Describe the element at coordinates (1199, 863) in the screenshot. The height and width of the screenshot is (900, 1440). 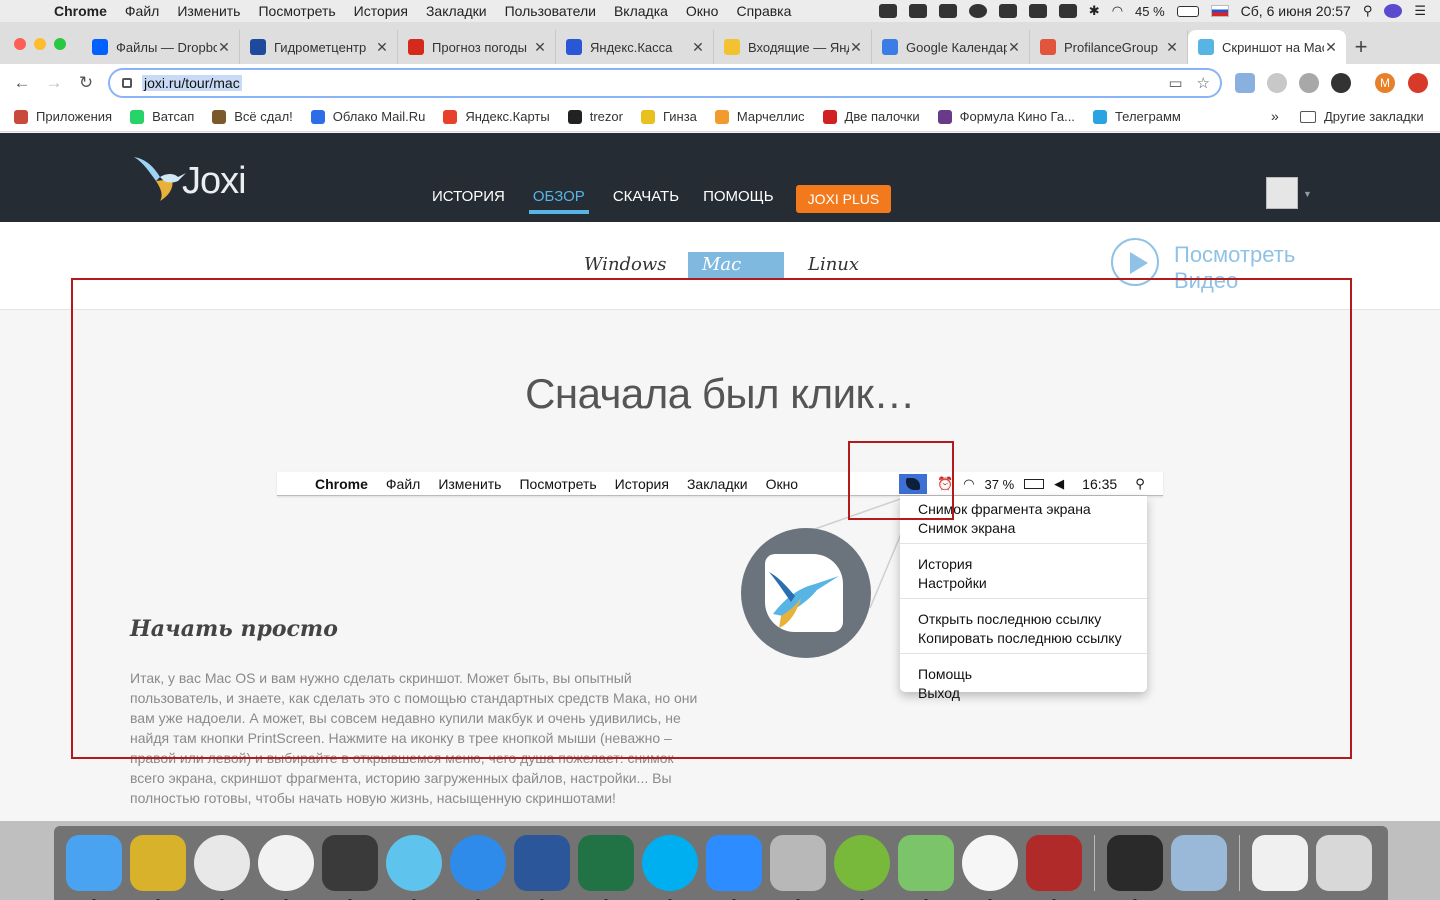
I see `dock-preview-icon` at that location.